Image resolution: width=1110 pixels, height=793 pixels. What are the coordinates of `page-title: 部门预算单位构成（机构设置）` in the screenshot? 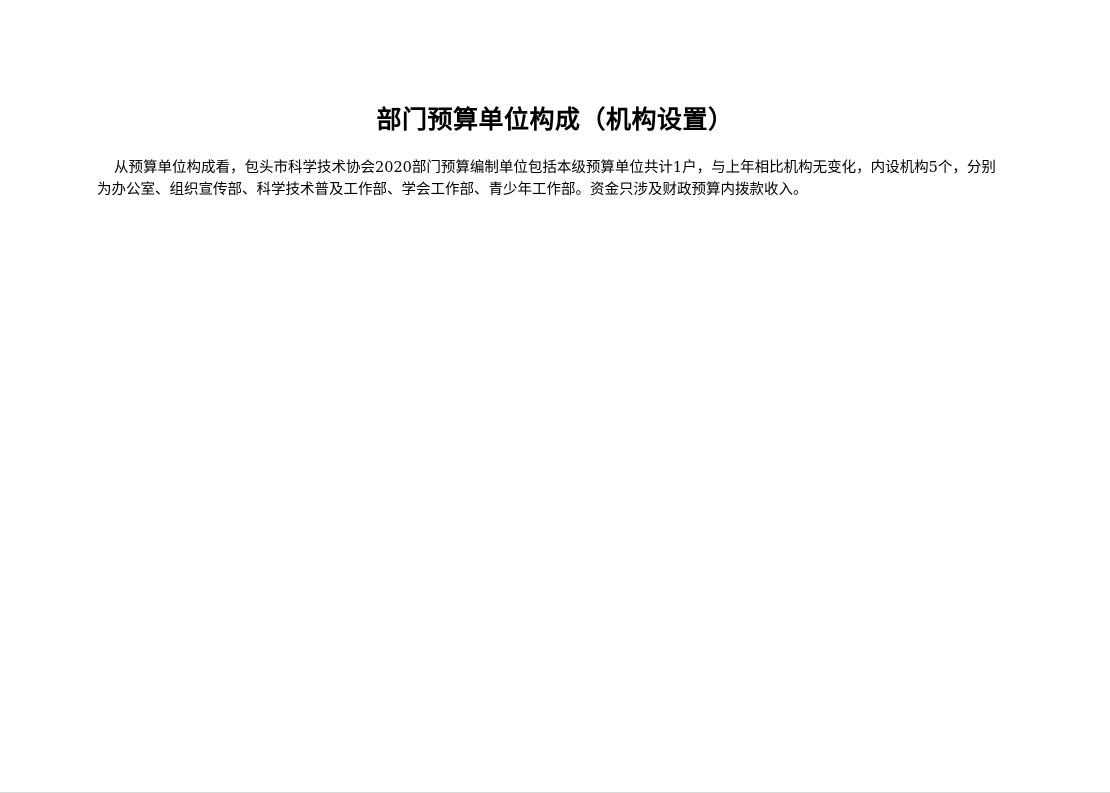 It's located at (555, 119).